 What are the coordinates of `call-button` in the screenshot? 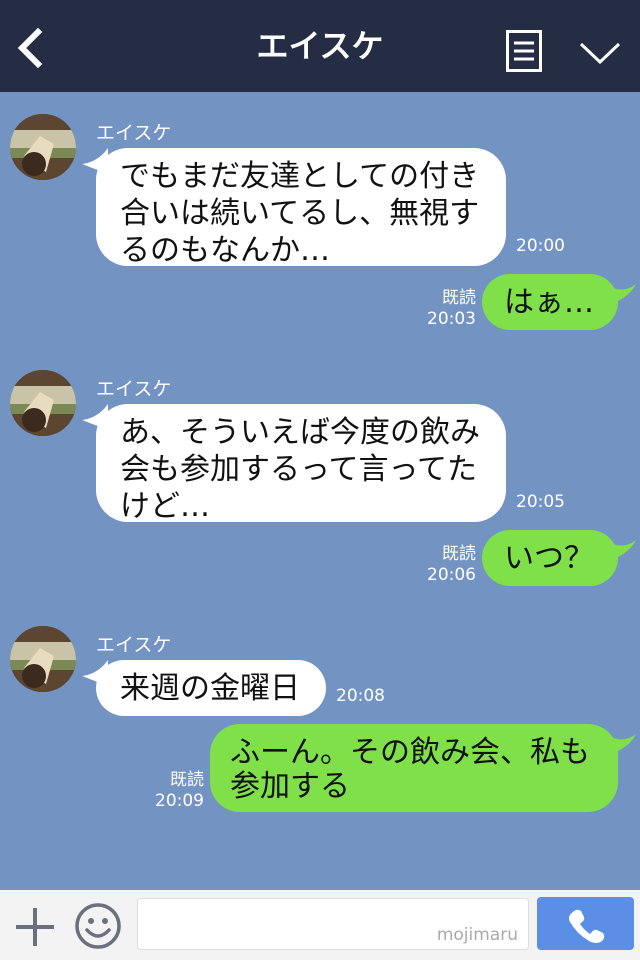 It's located at (585, 923).